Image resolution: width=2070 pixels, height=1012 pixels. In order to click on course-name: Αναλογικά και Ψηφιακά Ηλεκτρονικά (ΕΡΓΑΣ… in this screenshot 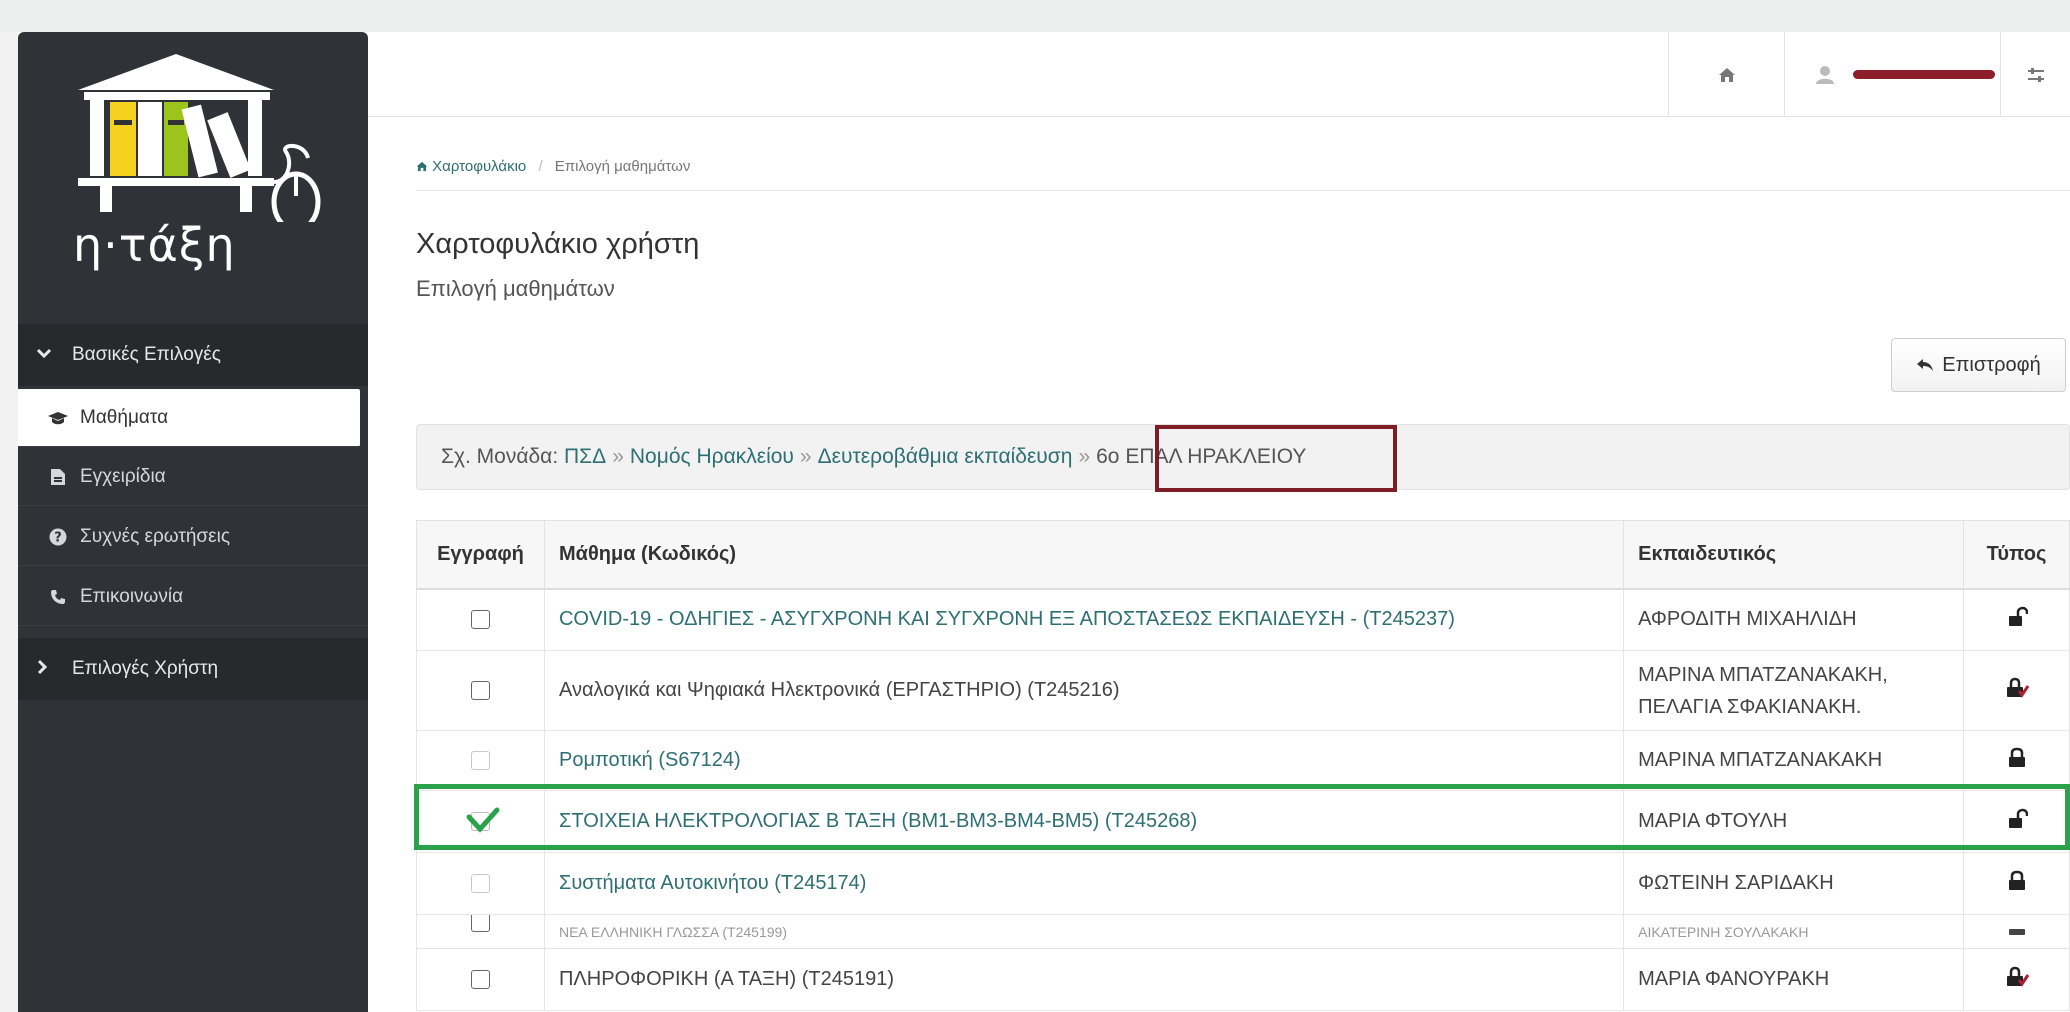, I will do `click(1084, 690)`.